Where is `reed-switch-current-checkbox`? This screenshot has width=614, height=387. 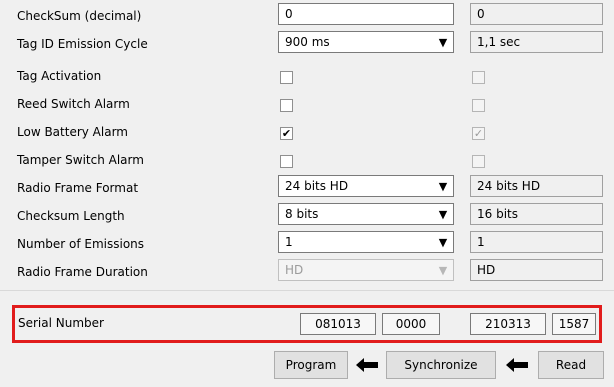
reed-switch-current-checkbox is located at coordinates (478, 105).